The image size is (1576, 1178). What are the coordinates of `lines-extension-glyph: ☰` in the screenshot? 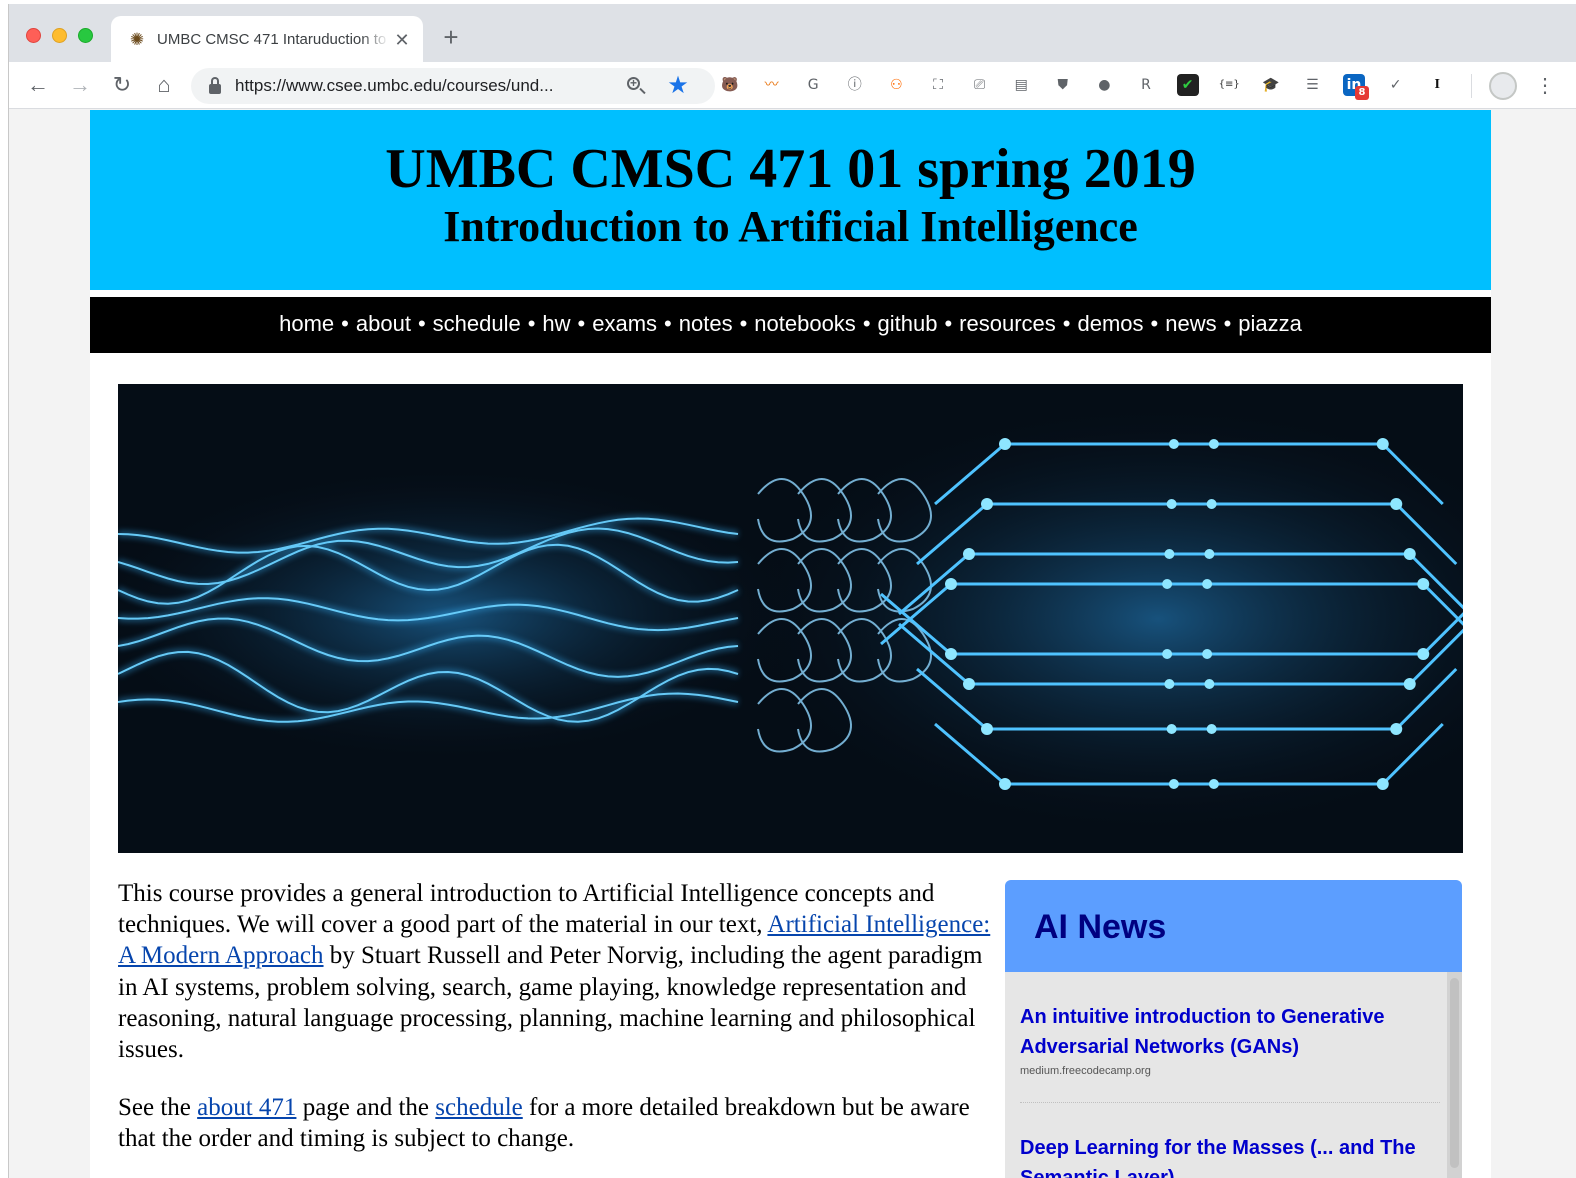 It's located at (1312, 85).